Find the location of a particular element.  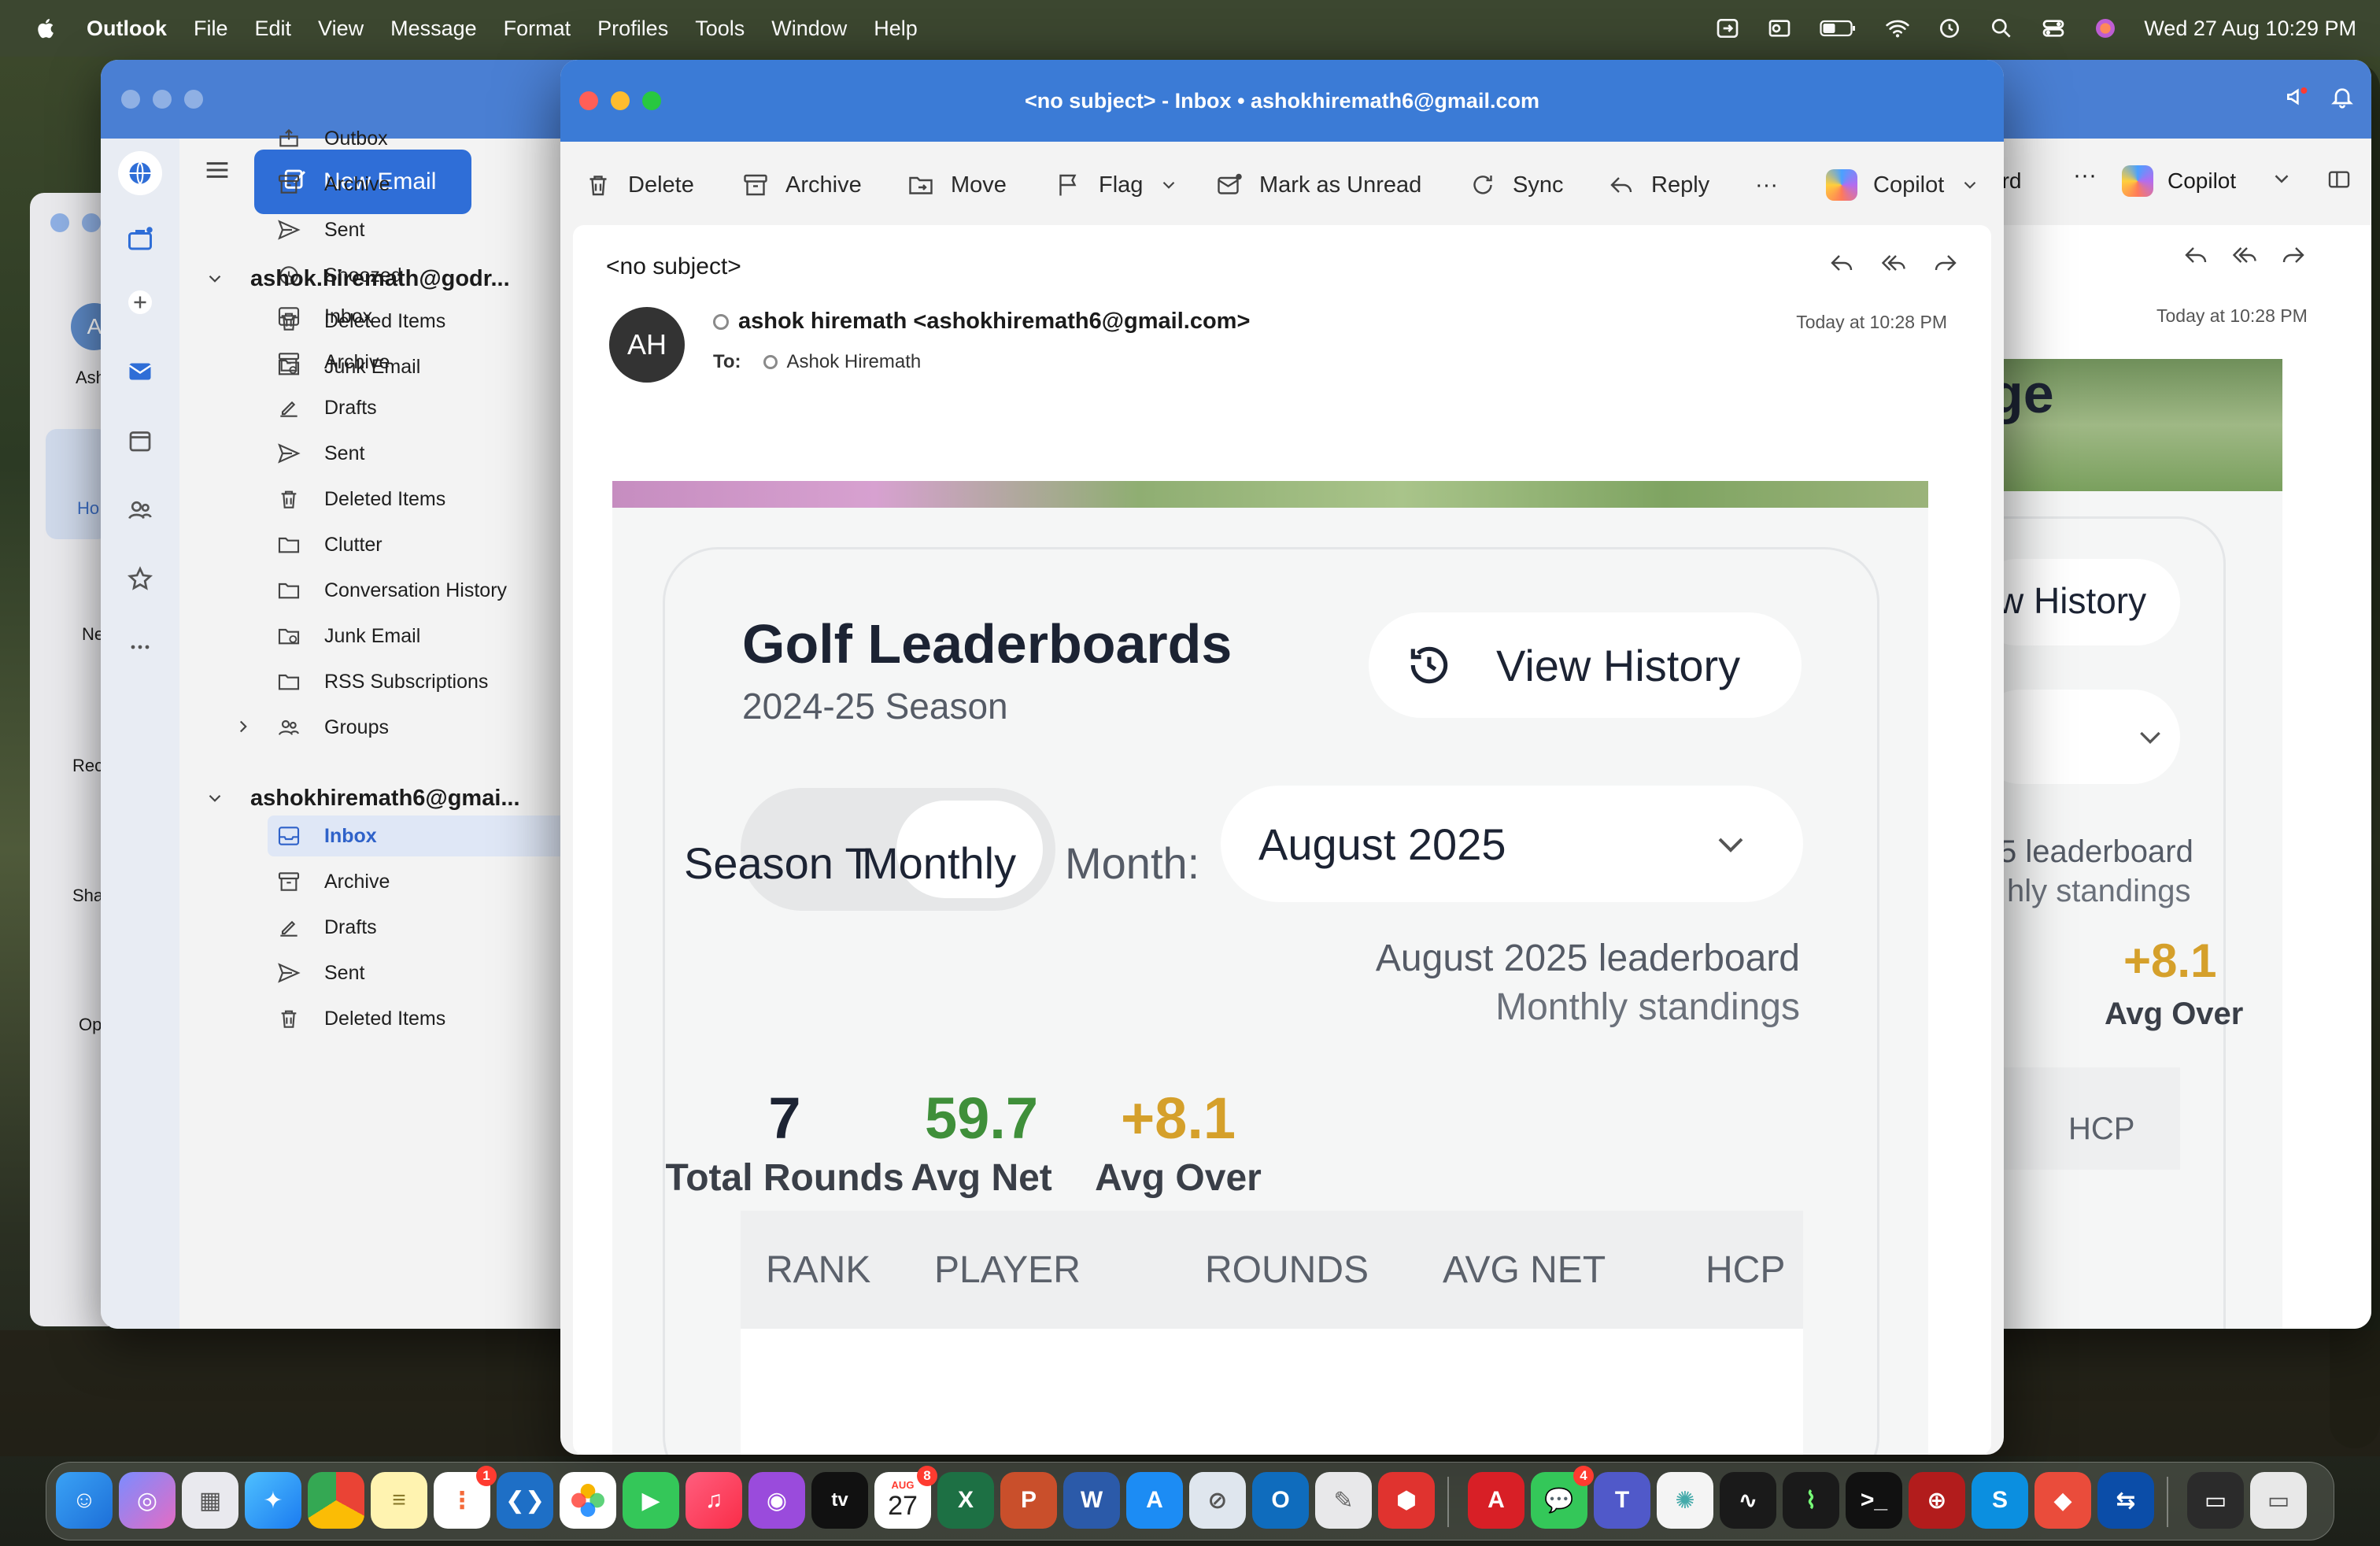

spotlight-search-icon is located at coordinates (2001, 28).